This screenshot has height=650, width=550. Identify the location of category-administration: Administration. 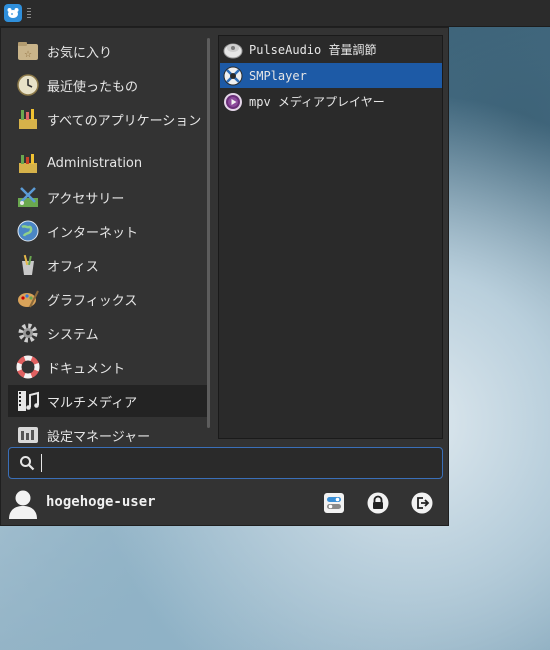
(108, 163).